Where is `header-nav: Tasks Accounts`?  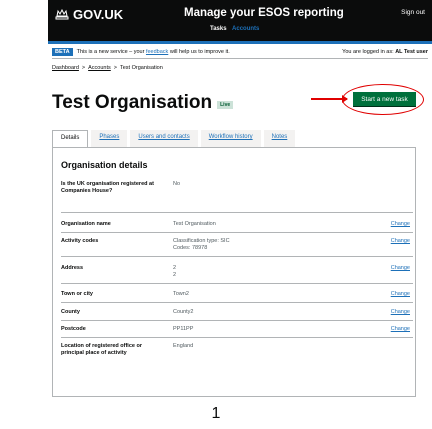 header-nav: Tasks Accounts is located at coordinates (236, 29).